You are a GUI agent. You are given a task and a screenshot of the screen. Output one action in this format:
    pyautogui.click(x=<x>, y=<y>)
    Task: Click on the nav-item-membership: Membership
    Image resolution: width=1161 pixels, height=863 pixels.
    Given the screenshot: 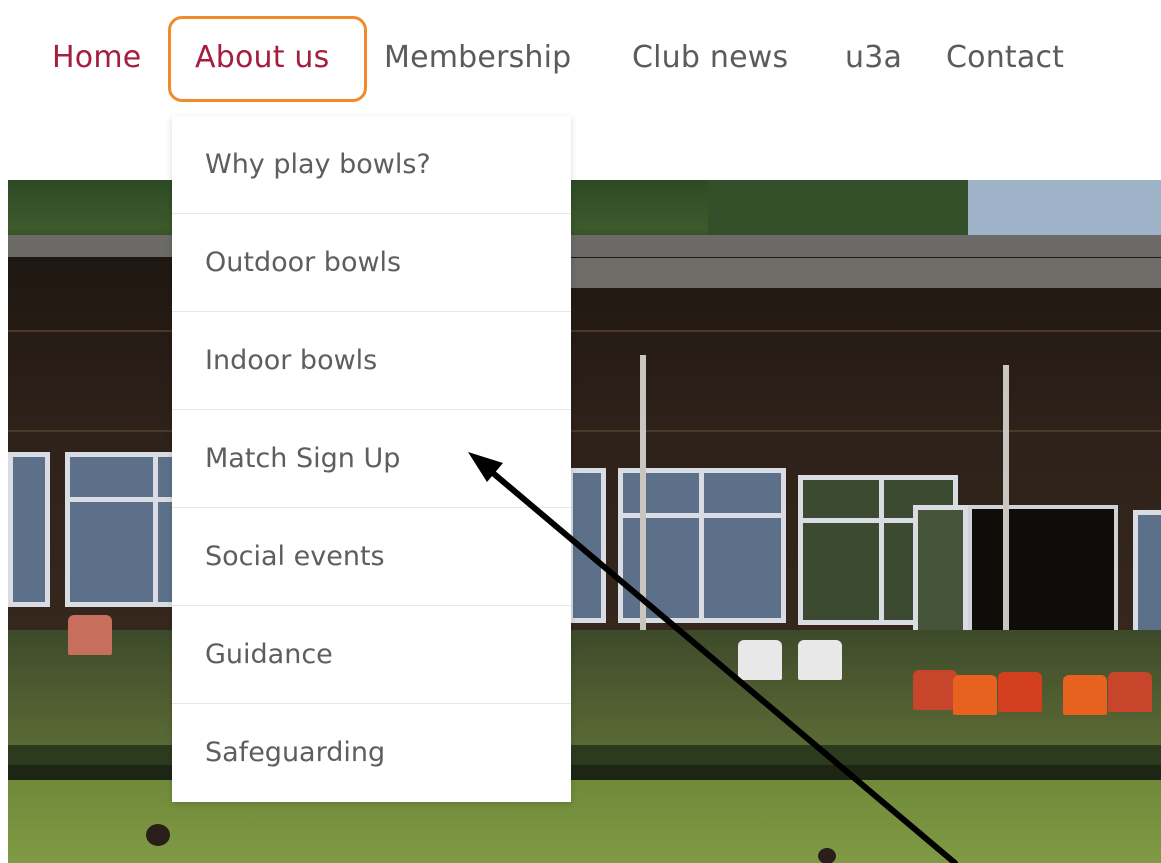 What is the action you would take?
    pyautogui.click(x=477, y=58)
    